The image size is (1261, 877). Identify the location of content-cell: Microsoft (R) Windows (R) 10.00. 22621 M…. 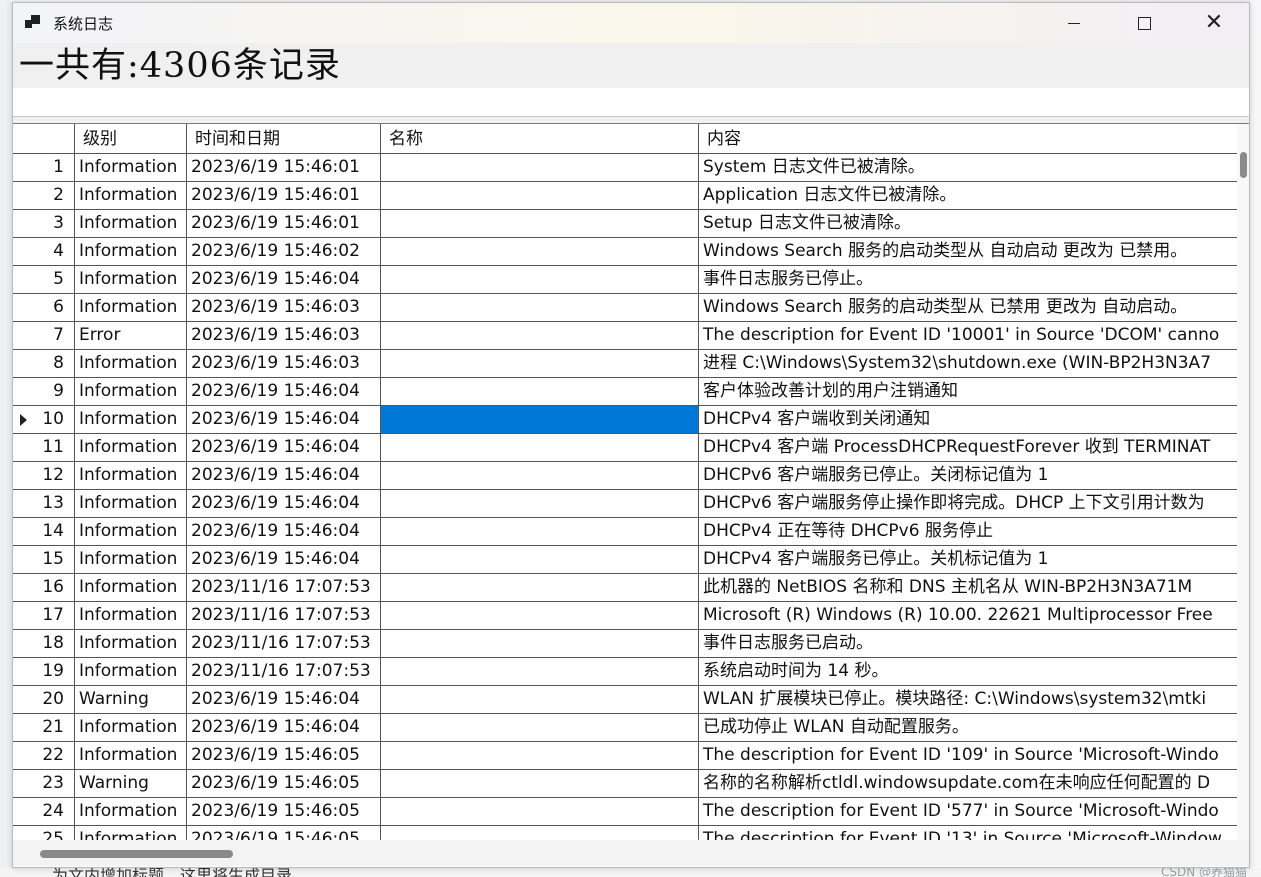
(968, 615).